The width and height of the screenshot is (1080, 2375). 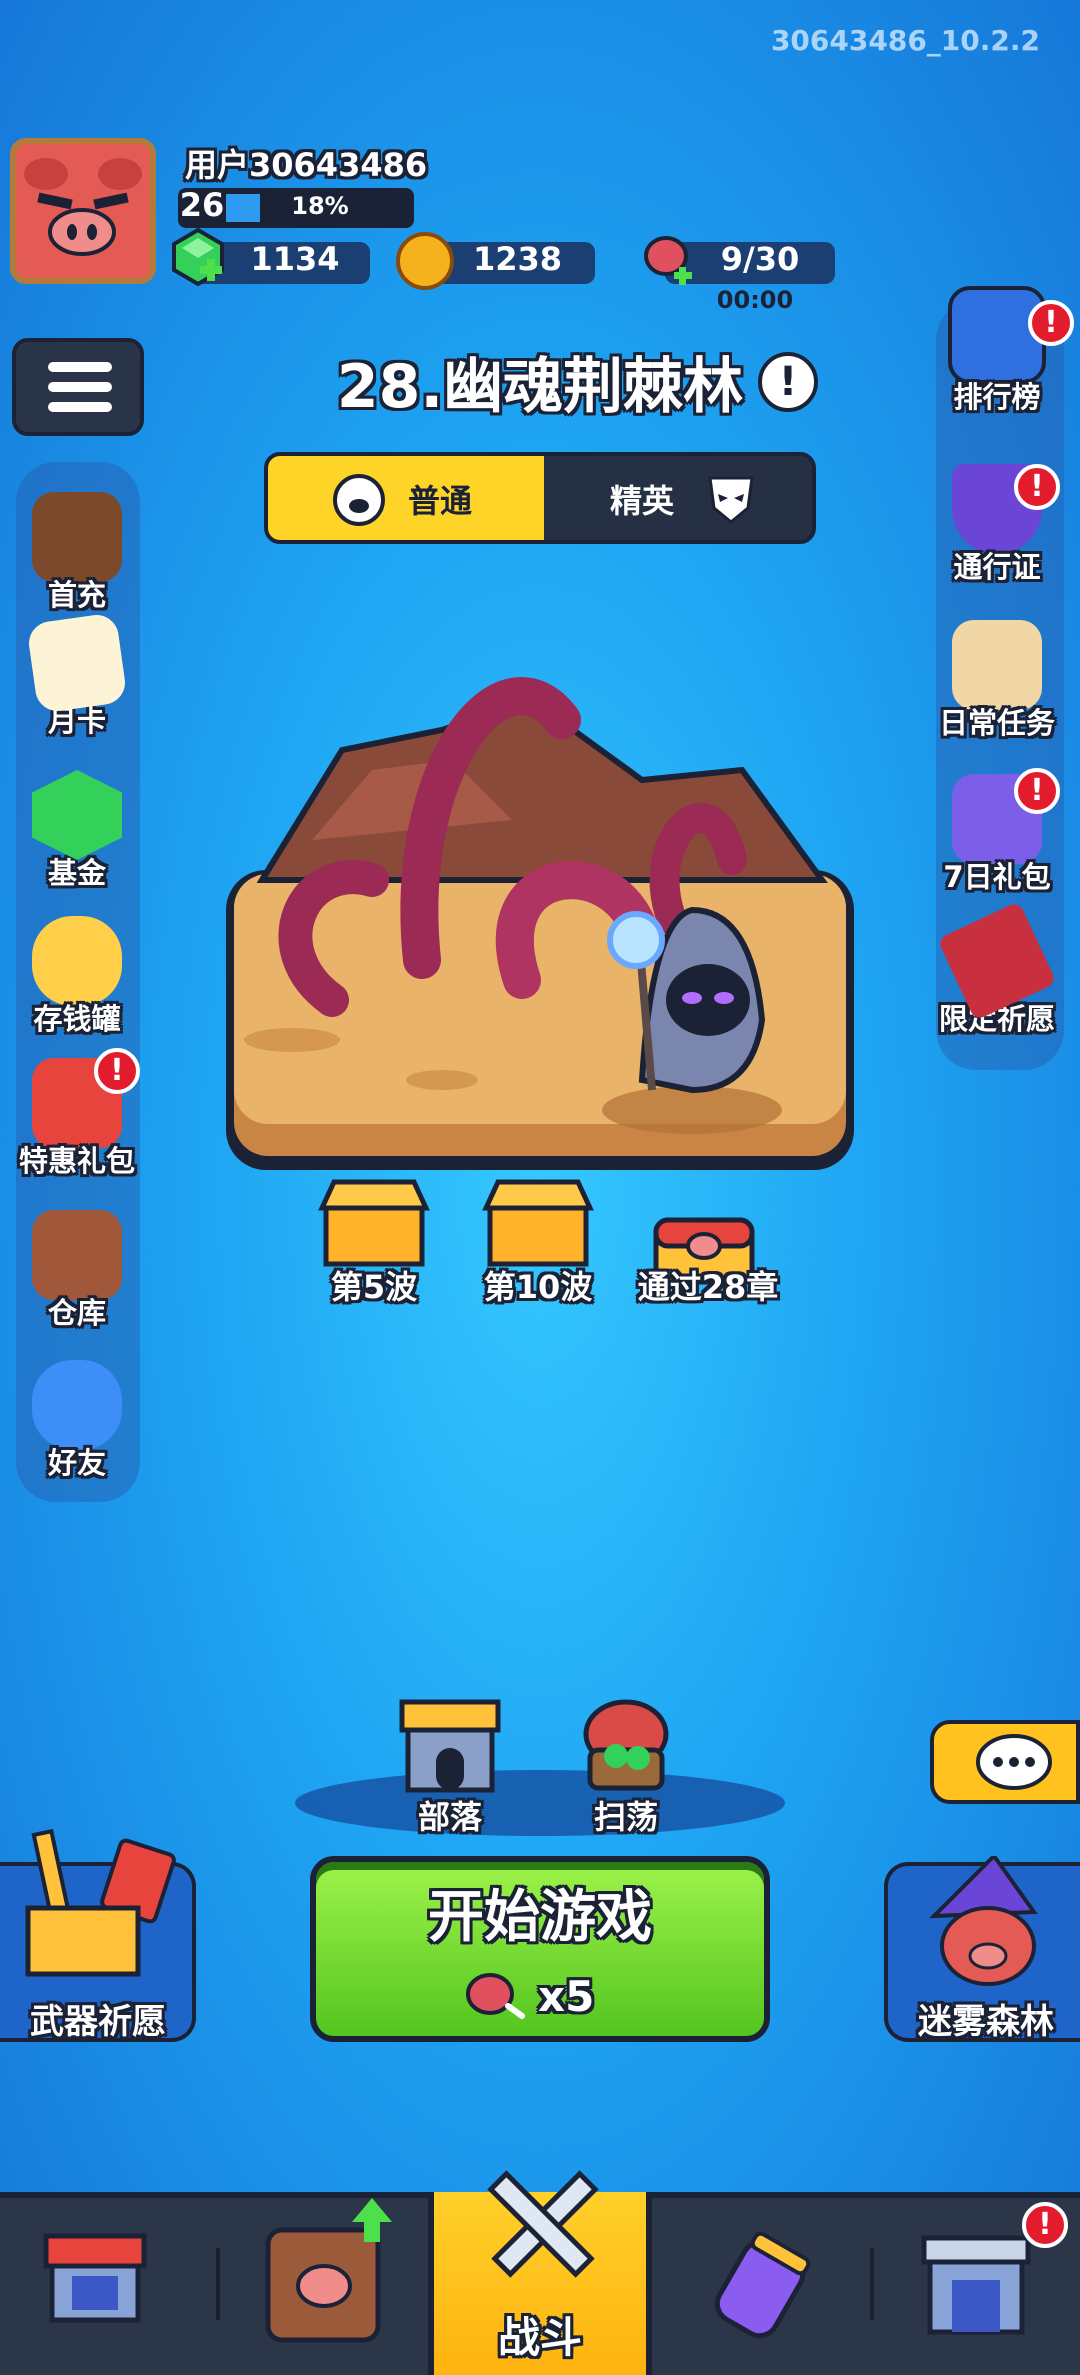 I want to click on nav-shop, so click(x=105, y=2285).